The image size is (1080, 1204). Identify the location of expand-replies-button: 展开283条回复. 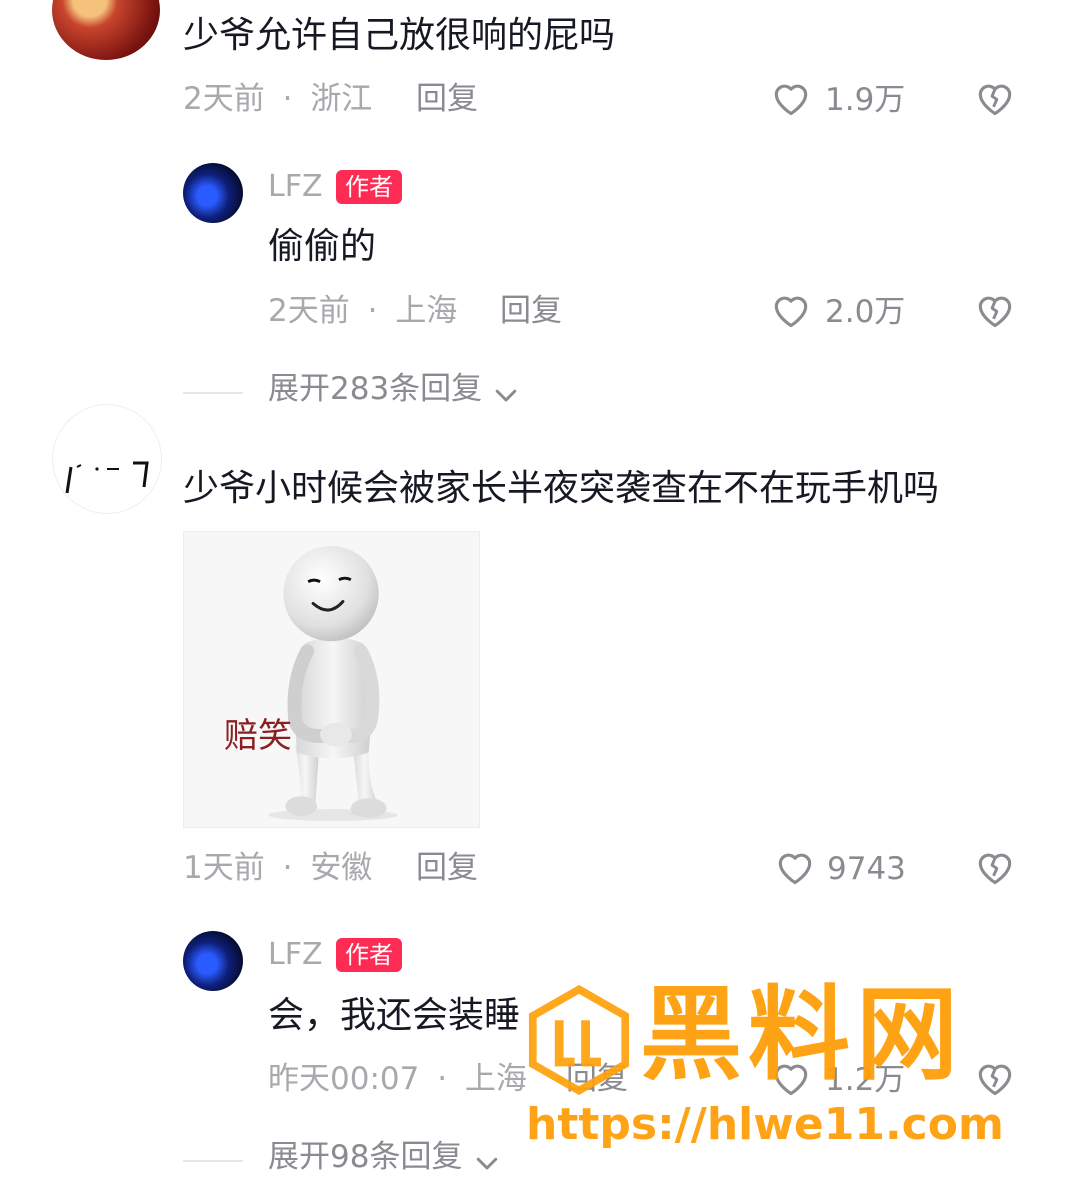
(394, 394).